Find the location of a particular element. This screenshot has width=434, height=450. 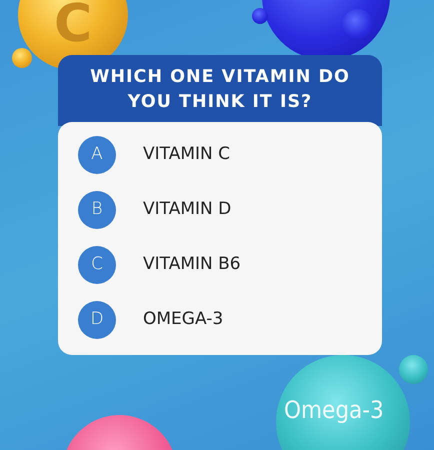

option-label: VITAMIN B6 is located at coordinates (192, 265).